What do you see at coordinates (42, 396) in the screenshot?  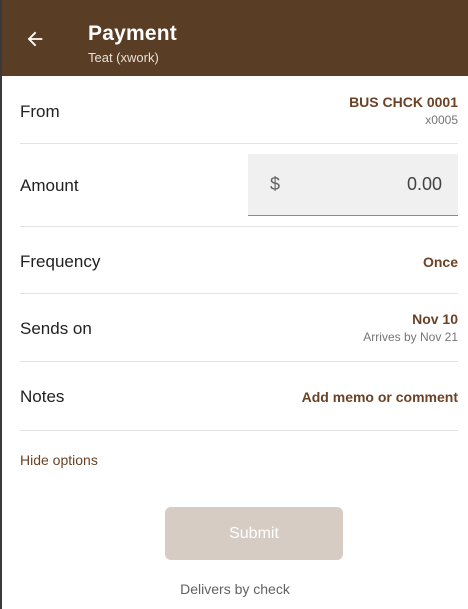 I see `notes-label: Notes` at bounding box center [42, 396].